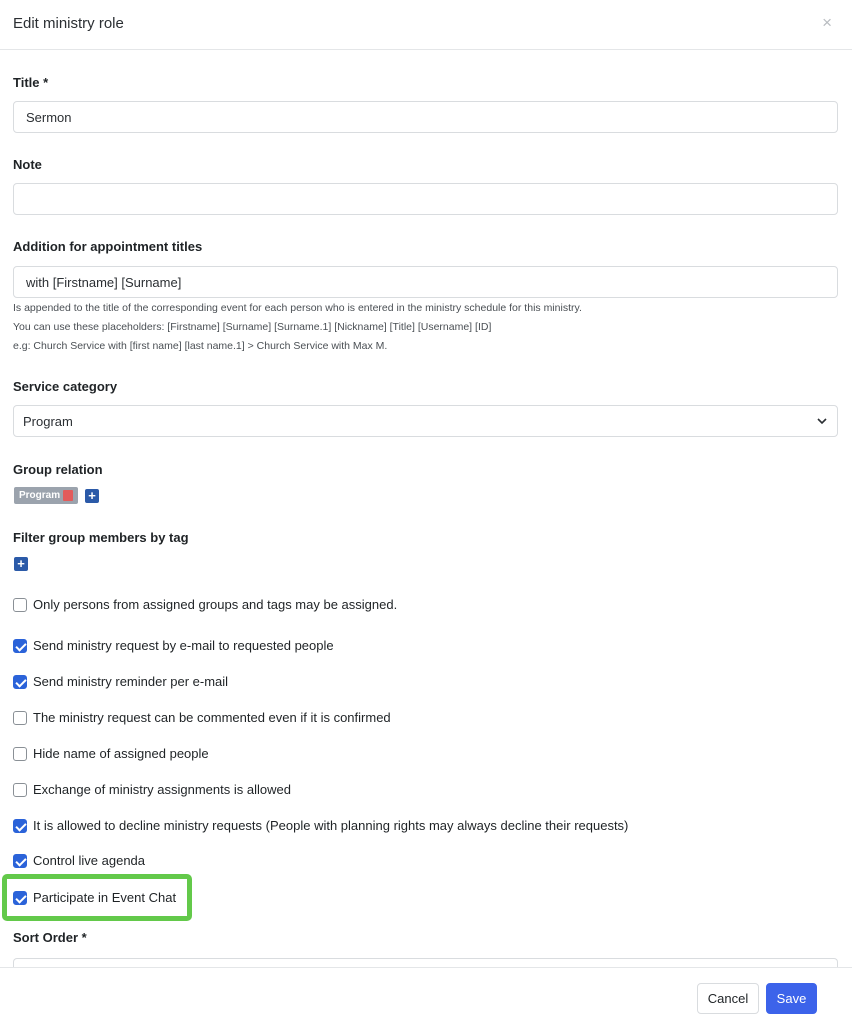 The height and width of the screenshot is (1024, 852). I want to click on add-group-button: +, so click(92, 496).